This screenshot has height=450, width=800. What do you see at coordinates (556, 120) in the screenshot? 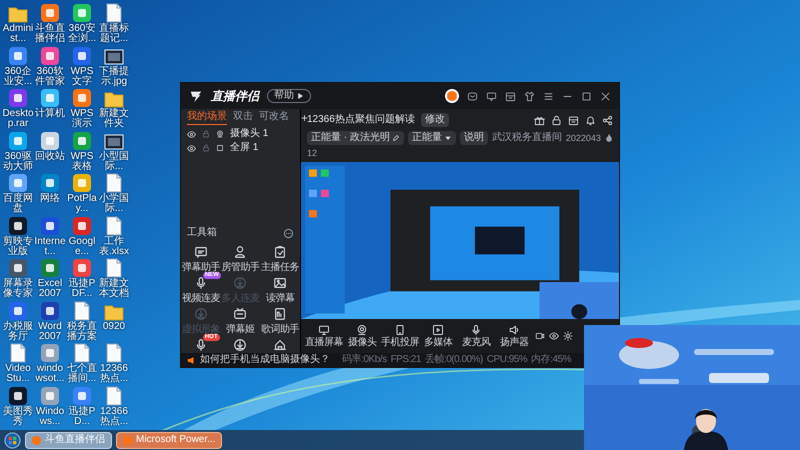
I see `lock-icon` at bounding box center [556, 120].